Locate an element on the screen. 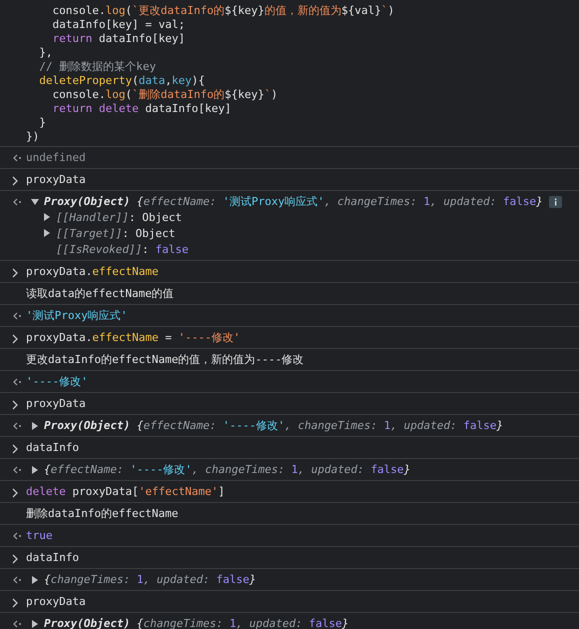 The image size is (579, 629). code-line: console.log(`删除dataInfo的${key}`) is located at coordinates (164, 94).